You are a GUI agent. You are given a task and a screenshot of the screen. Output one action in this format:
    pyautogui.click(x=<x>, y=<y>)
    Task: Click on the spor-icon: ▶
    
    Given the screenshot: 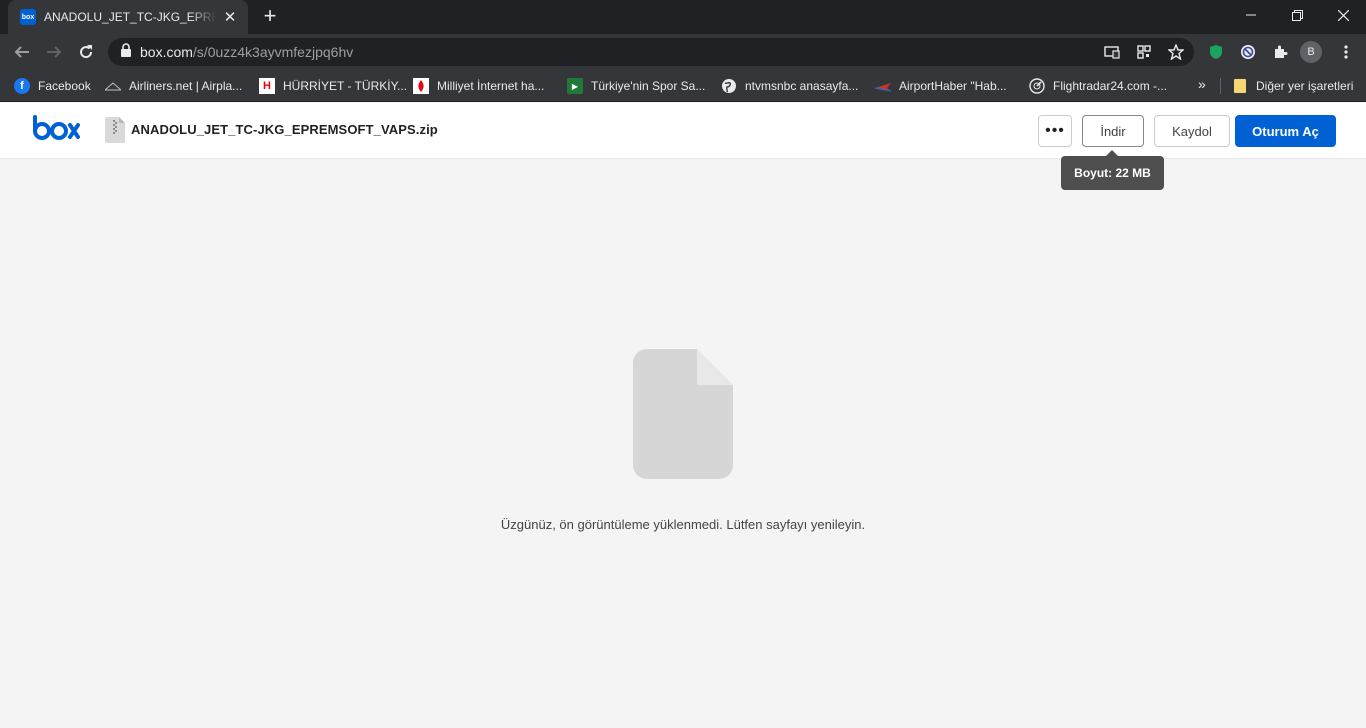 What is the action you would take?
    pyautogui.click(x=575, y=86)
    